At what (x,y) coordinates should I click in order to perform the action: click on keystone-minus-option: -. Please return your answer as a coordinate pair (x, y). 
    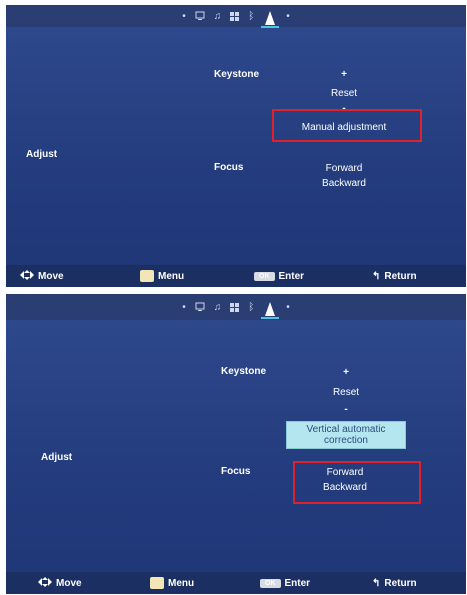
    Looking at the image, I should click on (345, 409).